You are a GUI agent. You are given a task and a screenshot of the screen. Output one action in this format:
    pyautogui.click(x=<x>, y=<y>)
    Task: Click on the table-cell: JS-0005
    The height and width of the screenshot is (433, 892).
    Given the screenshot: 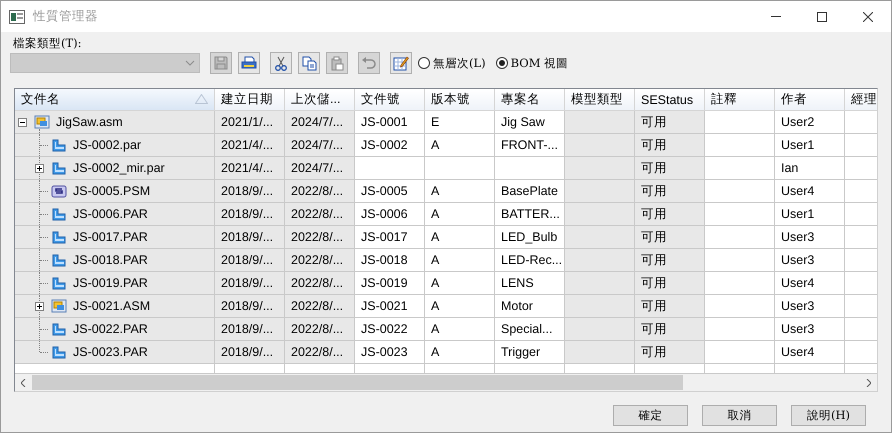 What is the action you would take?
    pyautogui.click(x=390, y=191)
    